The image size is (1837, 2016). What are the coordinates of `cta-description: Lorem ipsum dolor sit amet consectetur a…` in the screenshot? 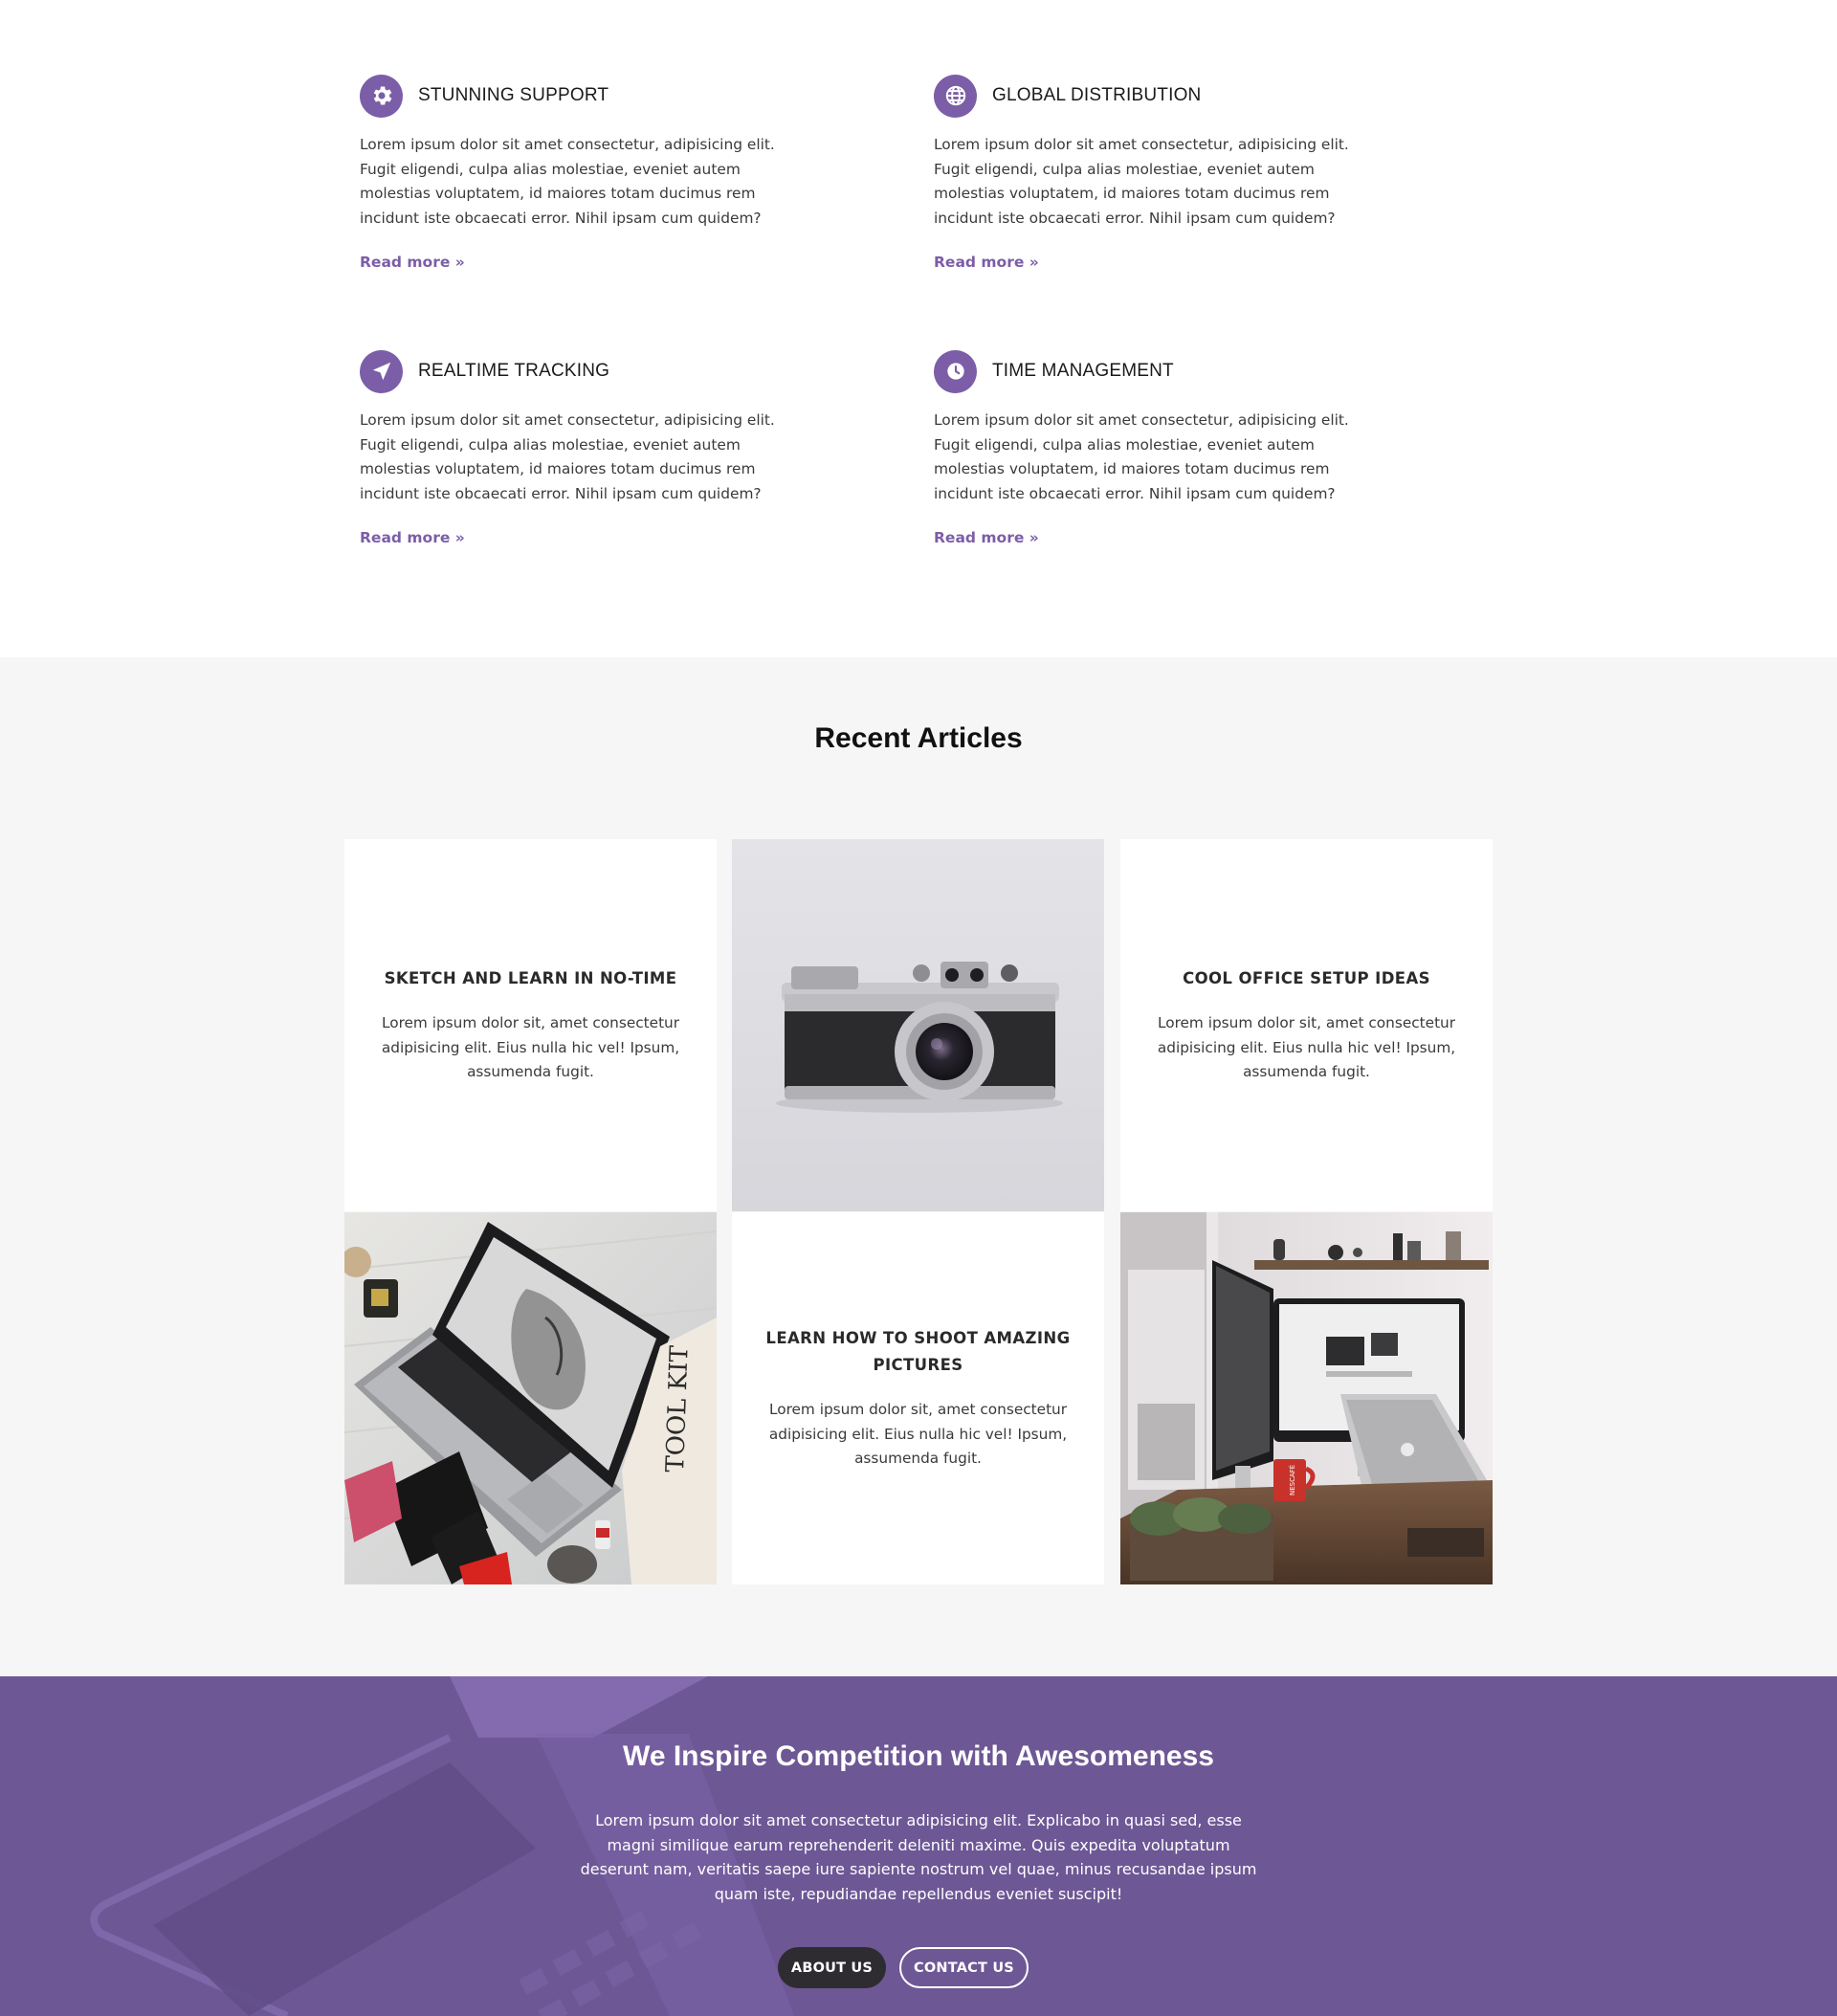 It's located at (918, 1857).